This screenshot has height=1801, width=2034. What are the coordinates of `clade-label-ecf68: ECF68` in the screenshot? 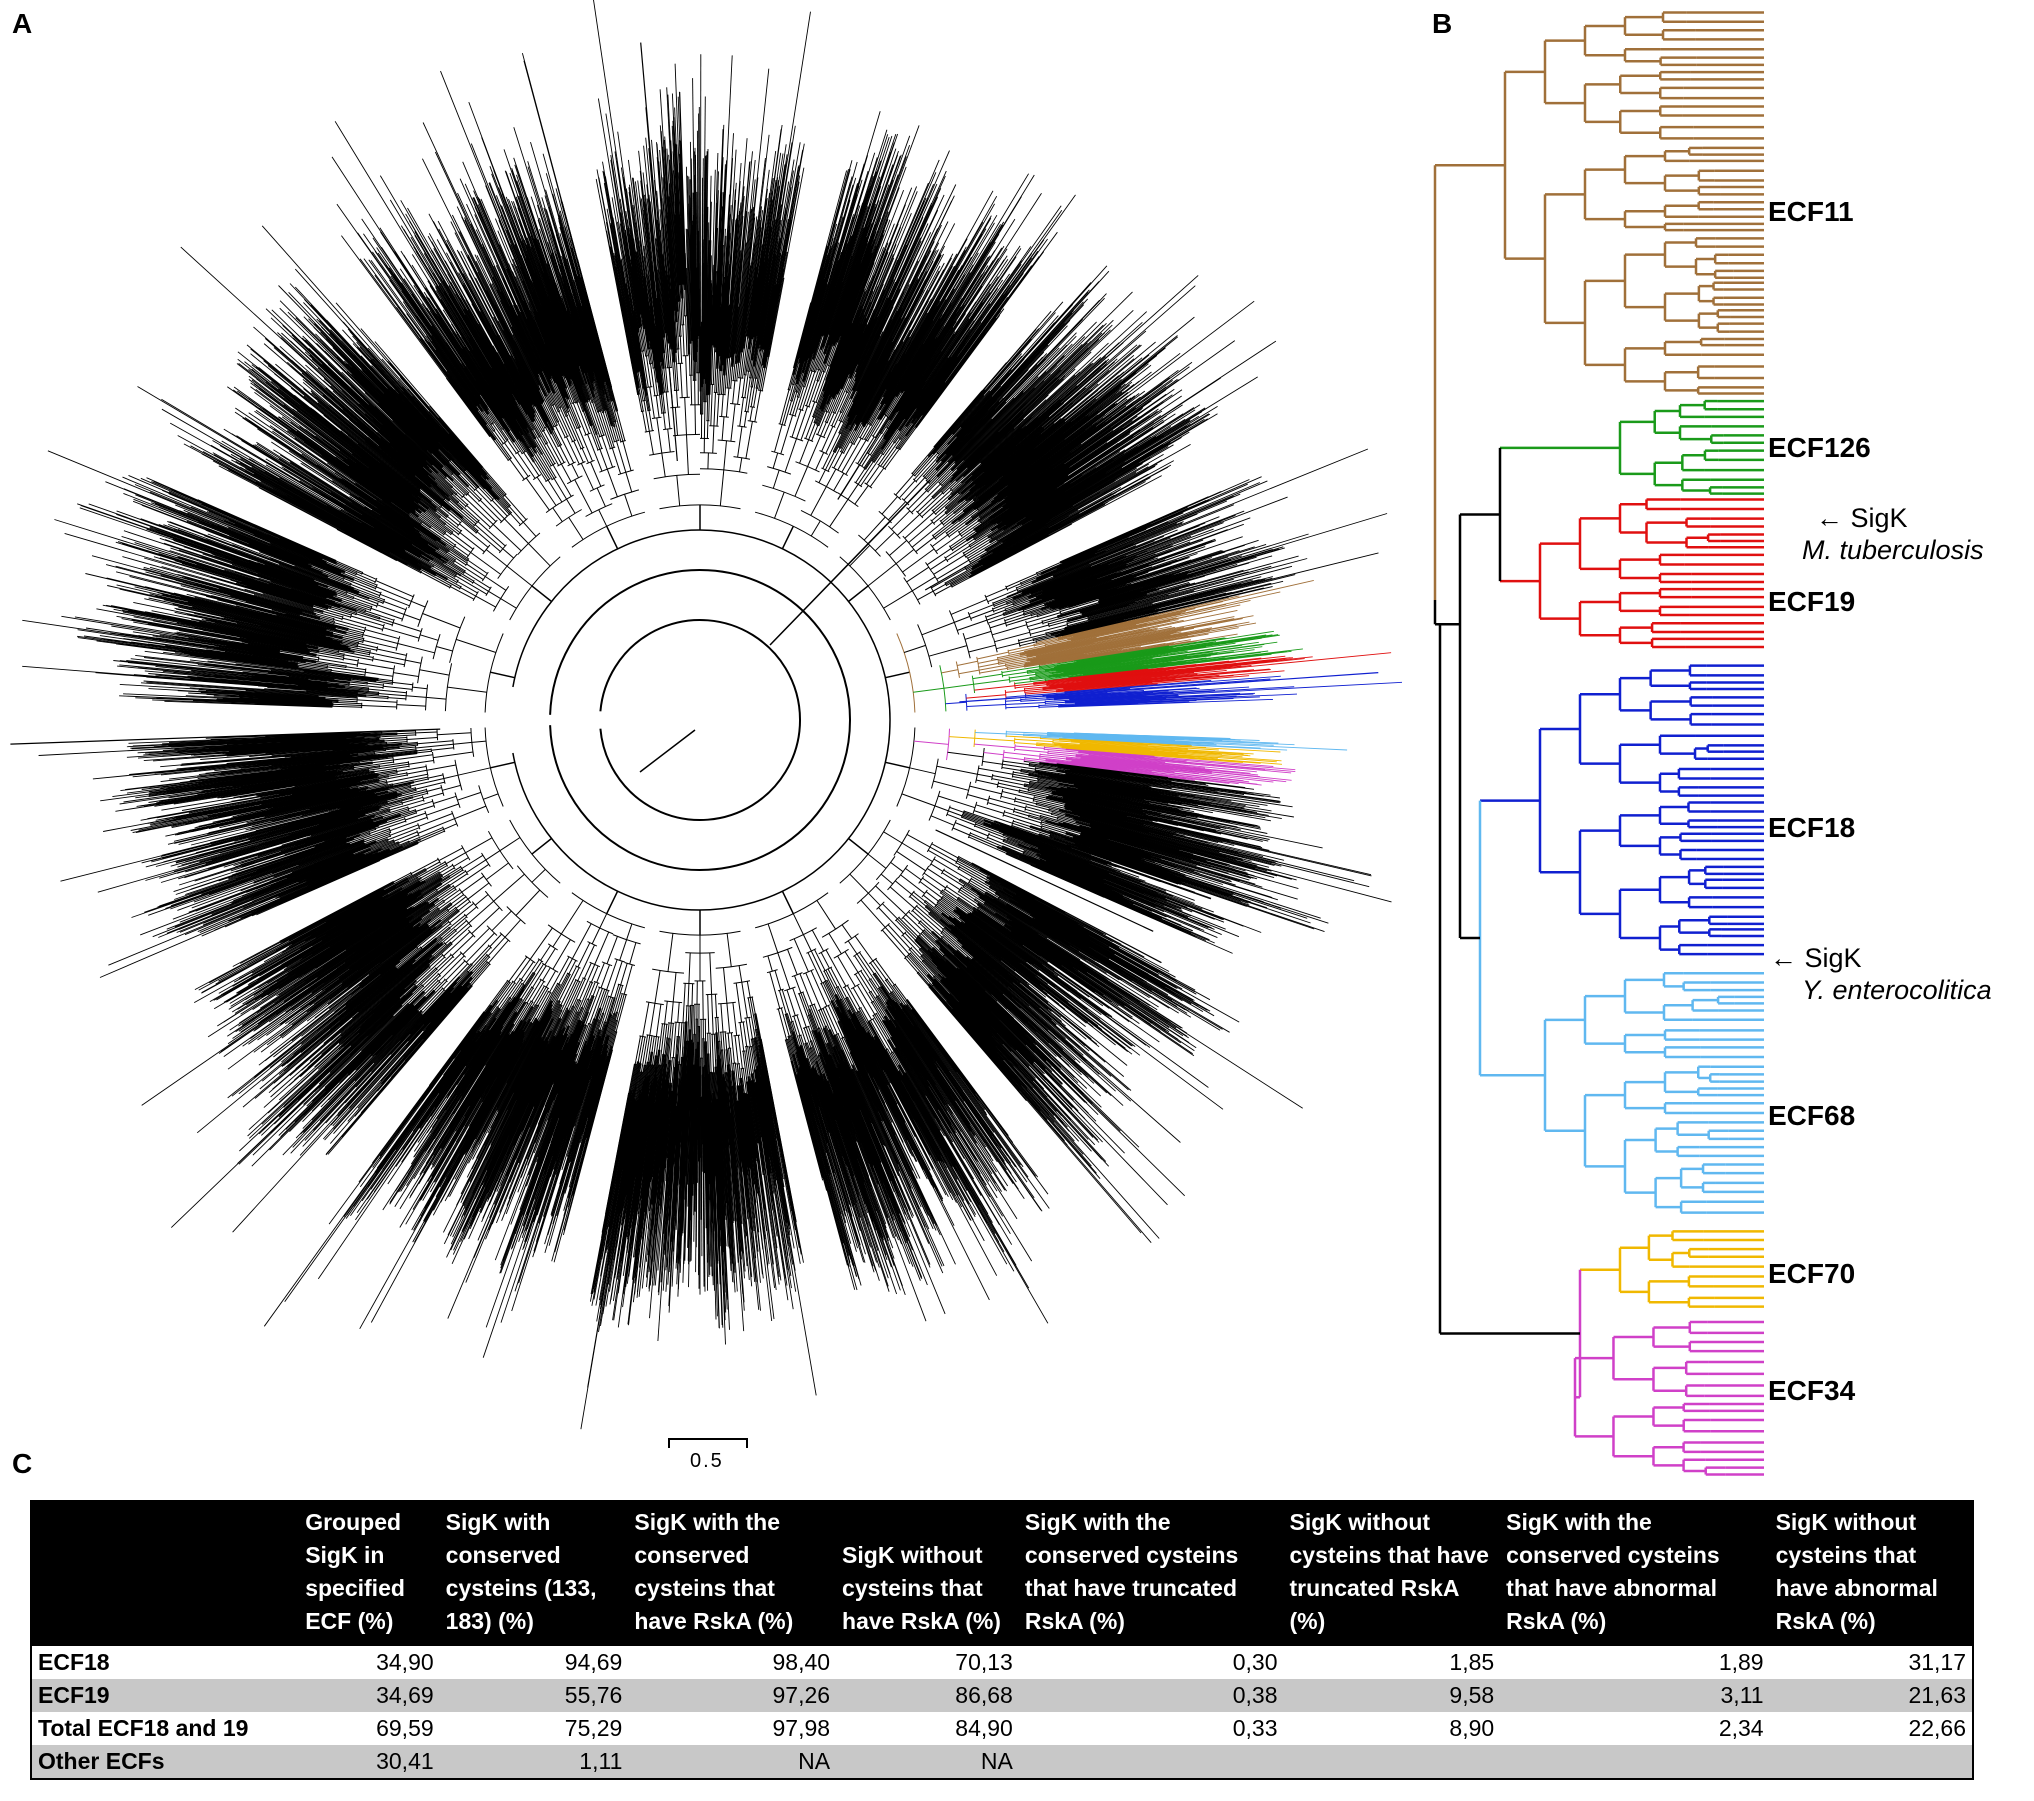 It's located at (1812, 1115).